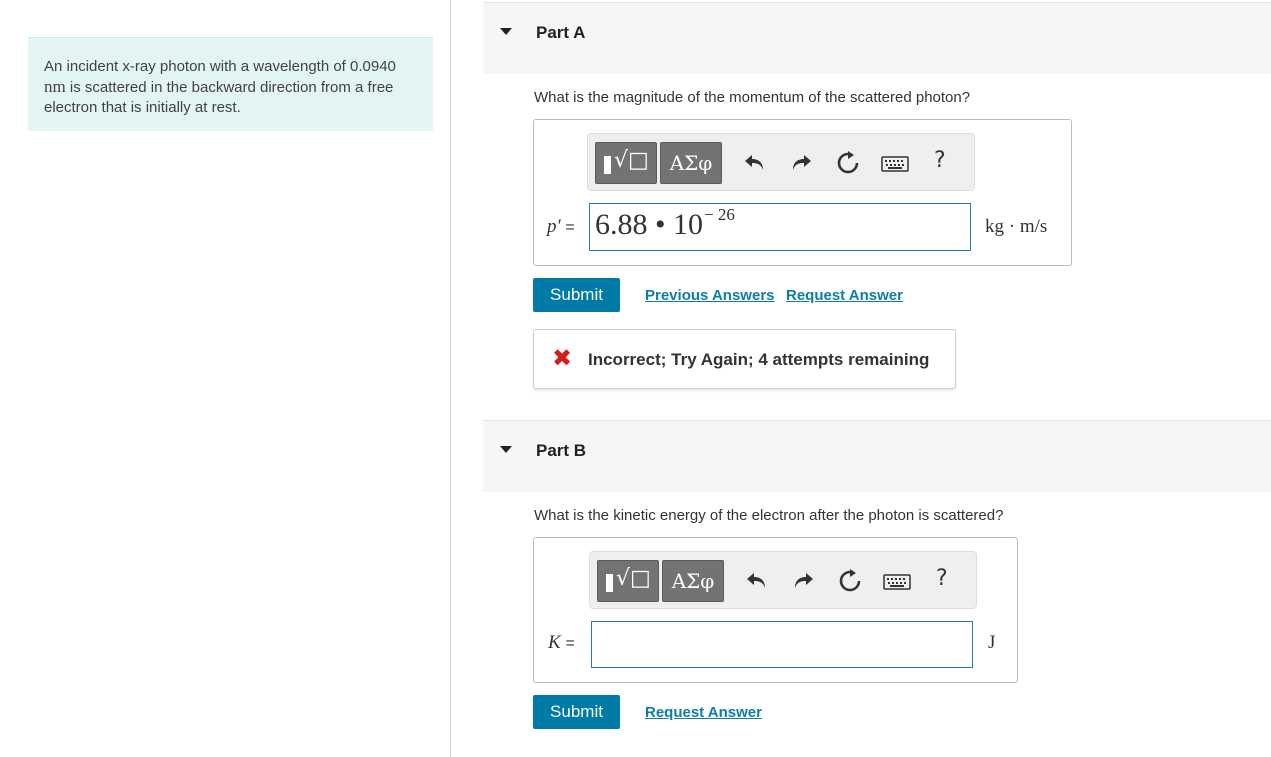 This screenshot has height=757, width=1271. Describe the element at coordinates (783, 580) in the screenshot. I see `part-b-math-toolbar: √□ ΑΣφ ?` at that location.